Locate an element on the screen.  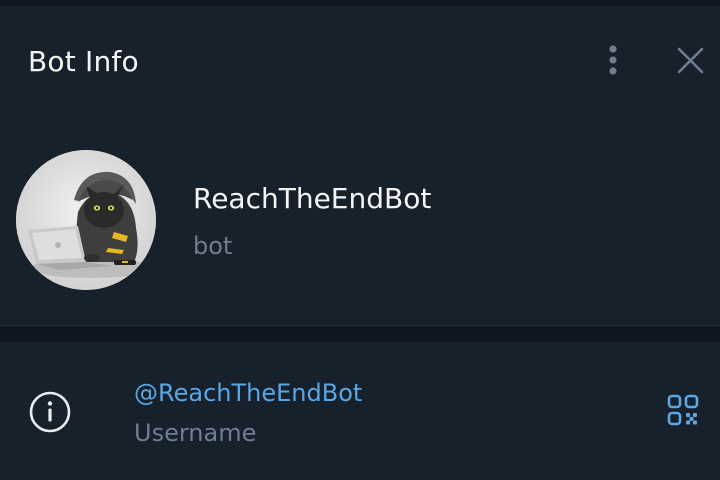
hooded-cat-avatar-icon is located at coordinates (86, 220).